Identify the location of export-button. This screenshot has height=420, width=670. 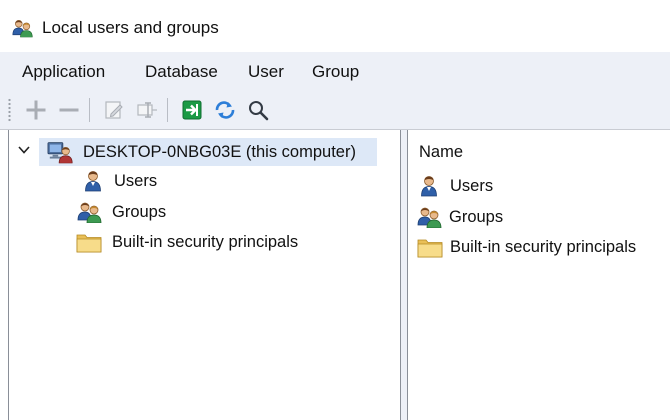
(192, 110).